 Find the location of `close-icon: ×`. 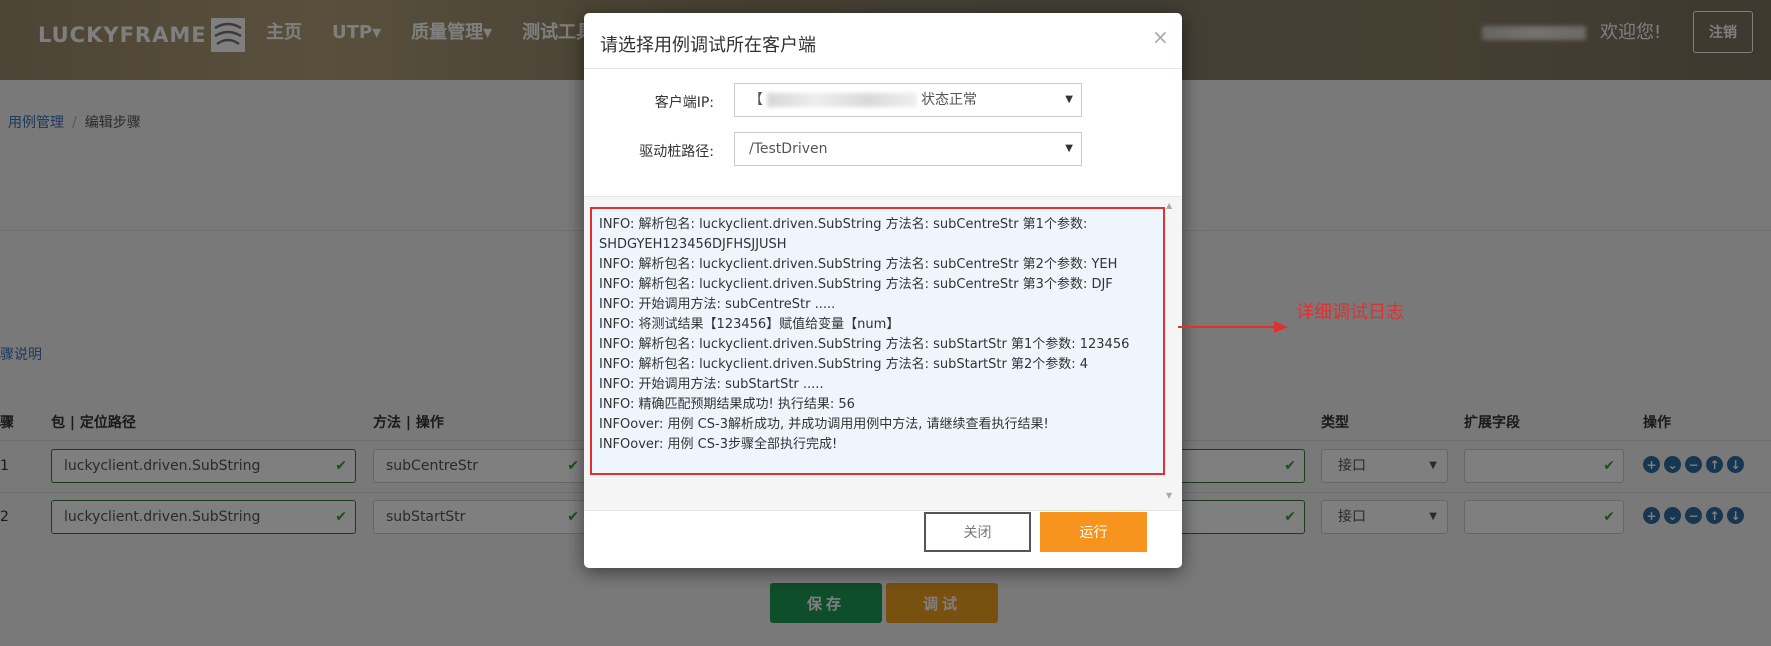

close-icon: × is located at coordinates (1160, 37).